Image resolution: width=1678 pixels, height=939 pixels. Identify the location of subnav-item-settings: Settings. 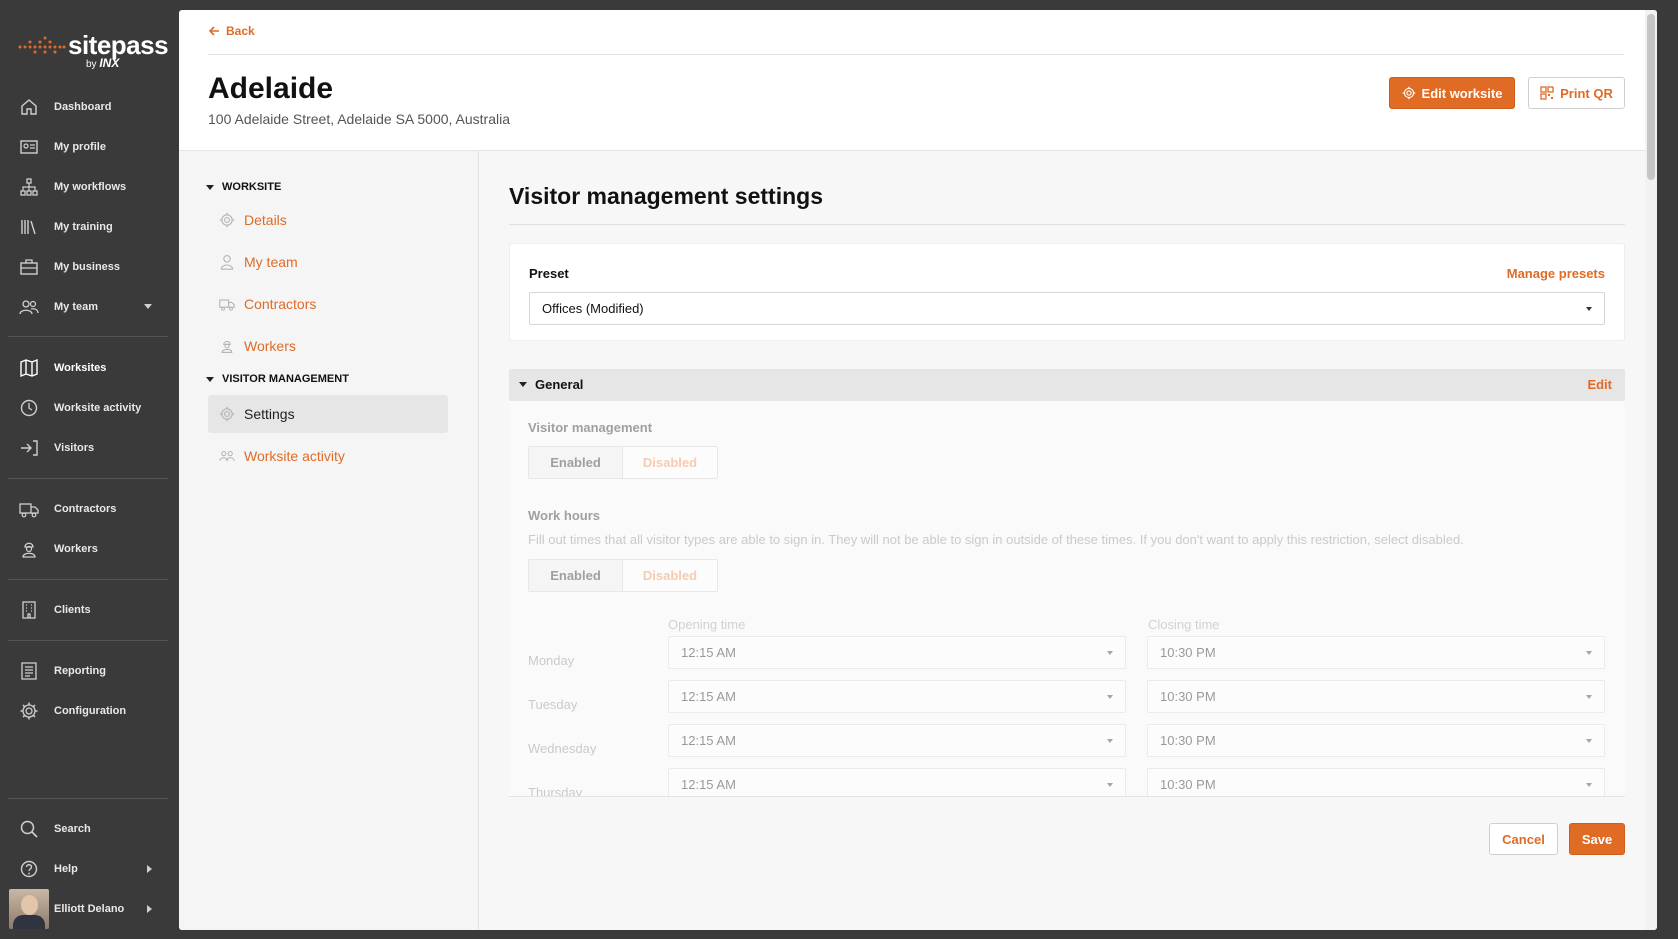
(328, 414).